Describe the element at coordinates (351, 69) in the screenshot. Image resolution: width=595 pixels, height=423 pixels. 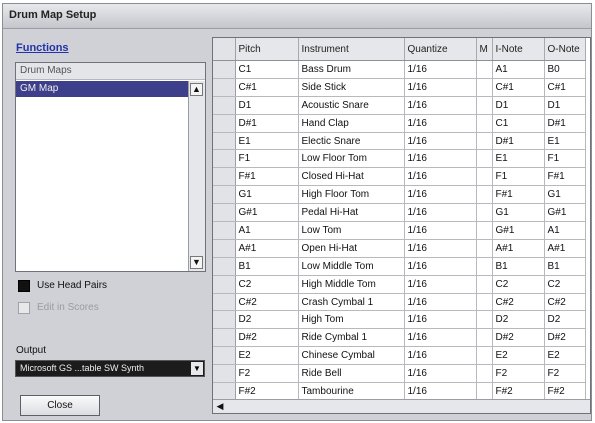
I see `cell-instrument: Bass Drum` at that location.